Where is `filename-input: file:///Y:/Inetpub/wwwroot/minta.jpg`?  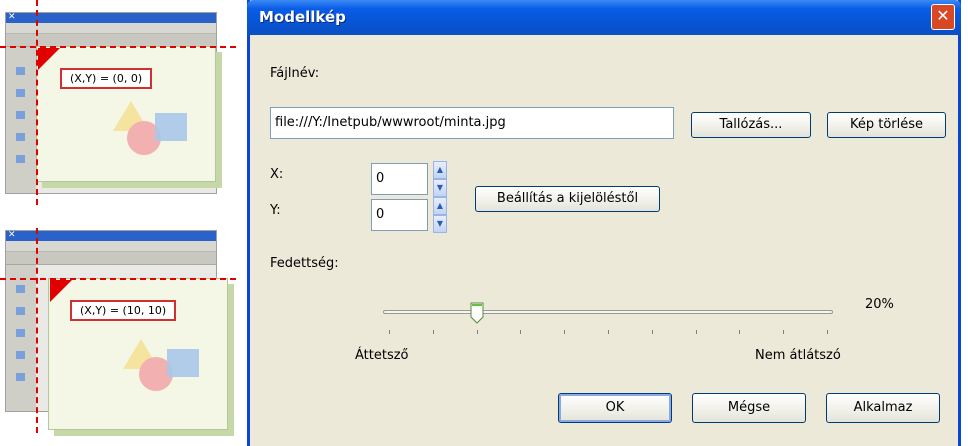 filename-input: file:///Y:/Inetpub/wwwroot/minta.jpg is located at coordinates (472, 123).